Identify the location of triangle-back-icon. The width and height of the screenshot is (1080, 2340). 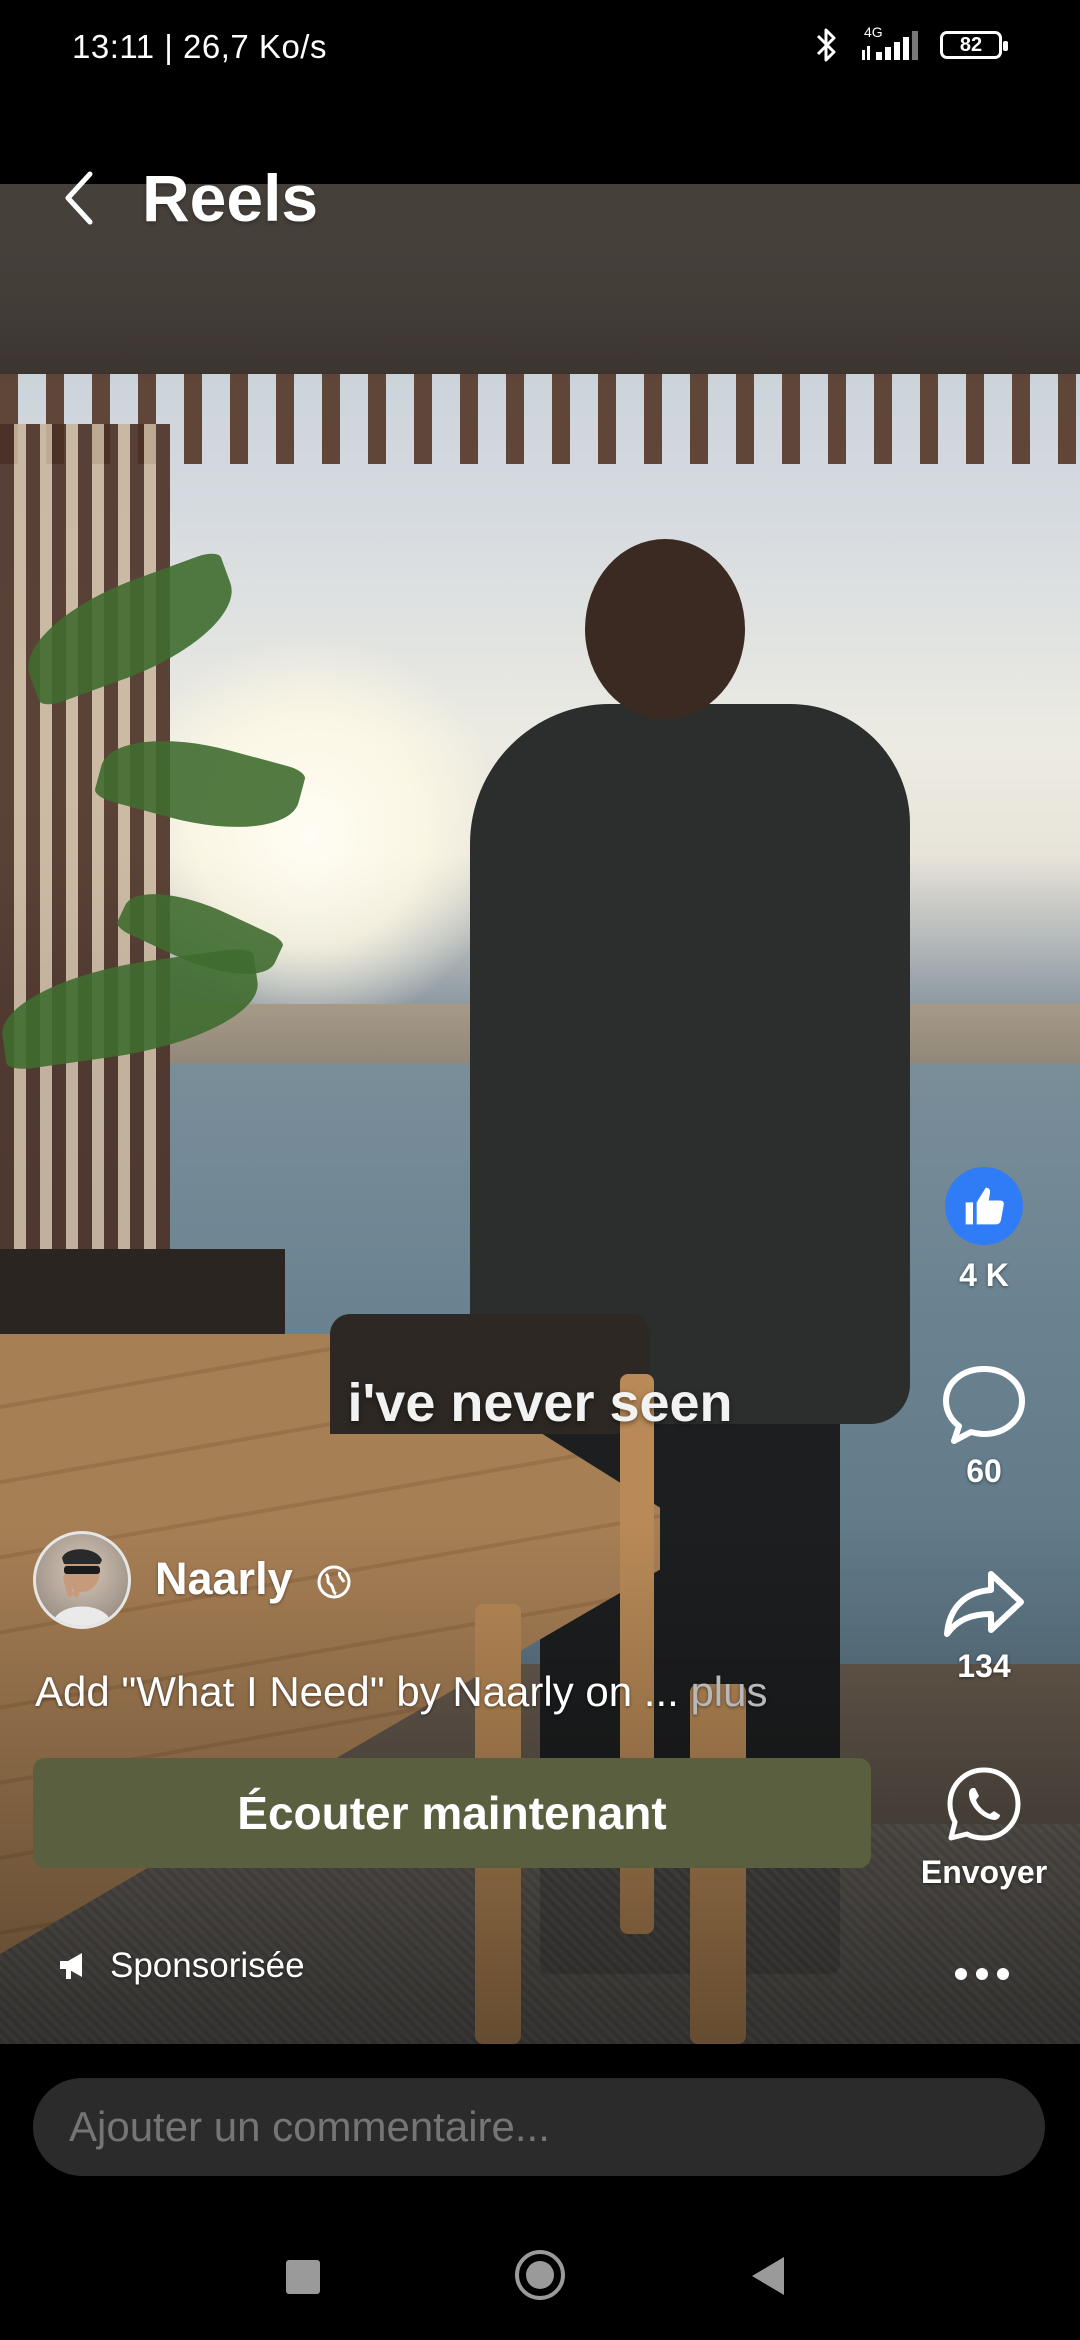
(768, 2276).